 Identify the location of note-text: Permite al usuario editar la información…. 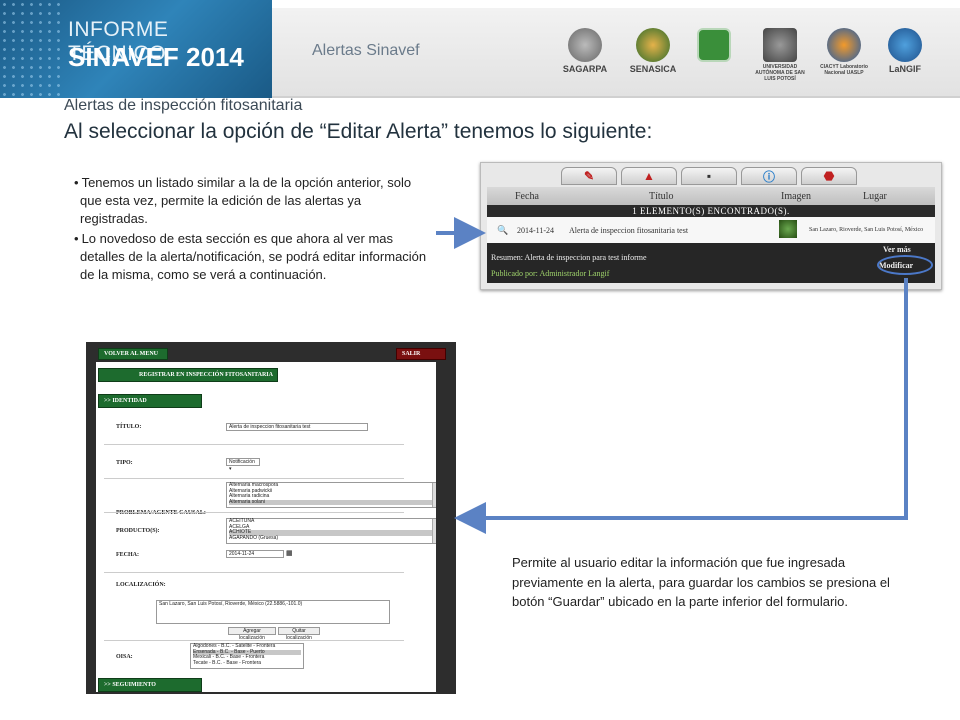
(701, 582).